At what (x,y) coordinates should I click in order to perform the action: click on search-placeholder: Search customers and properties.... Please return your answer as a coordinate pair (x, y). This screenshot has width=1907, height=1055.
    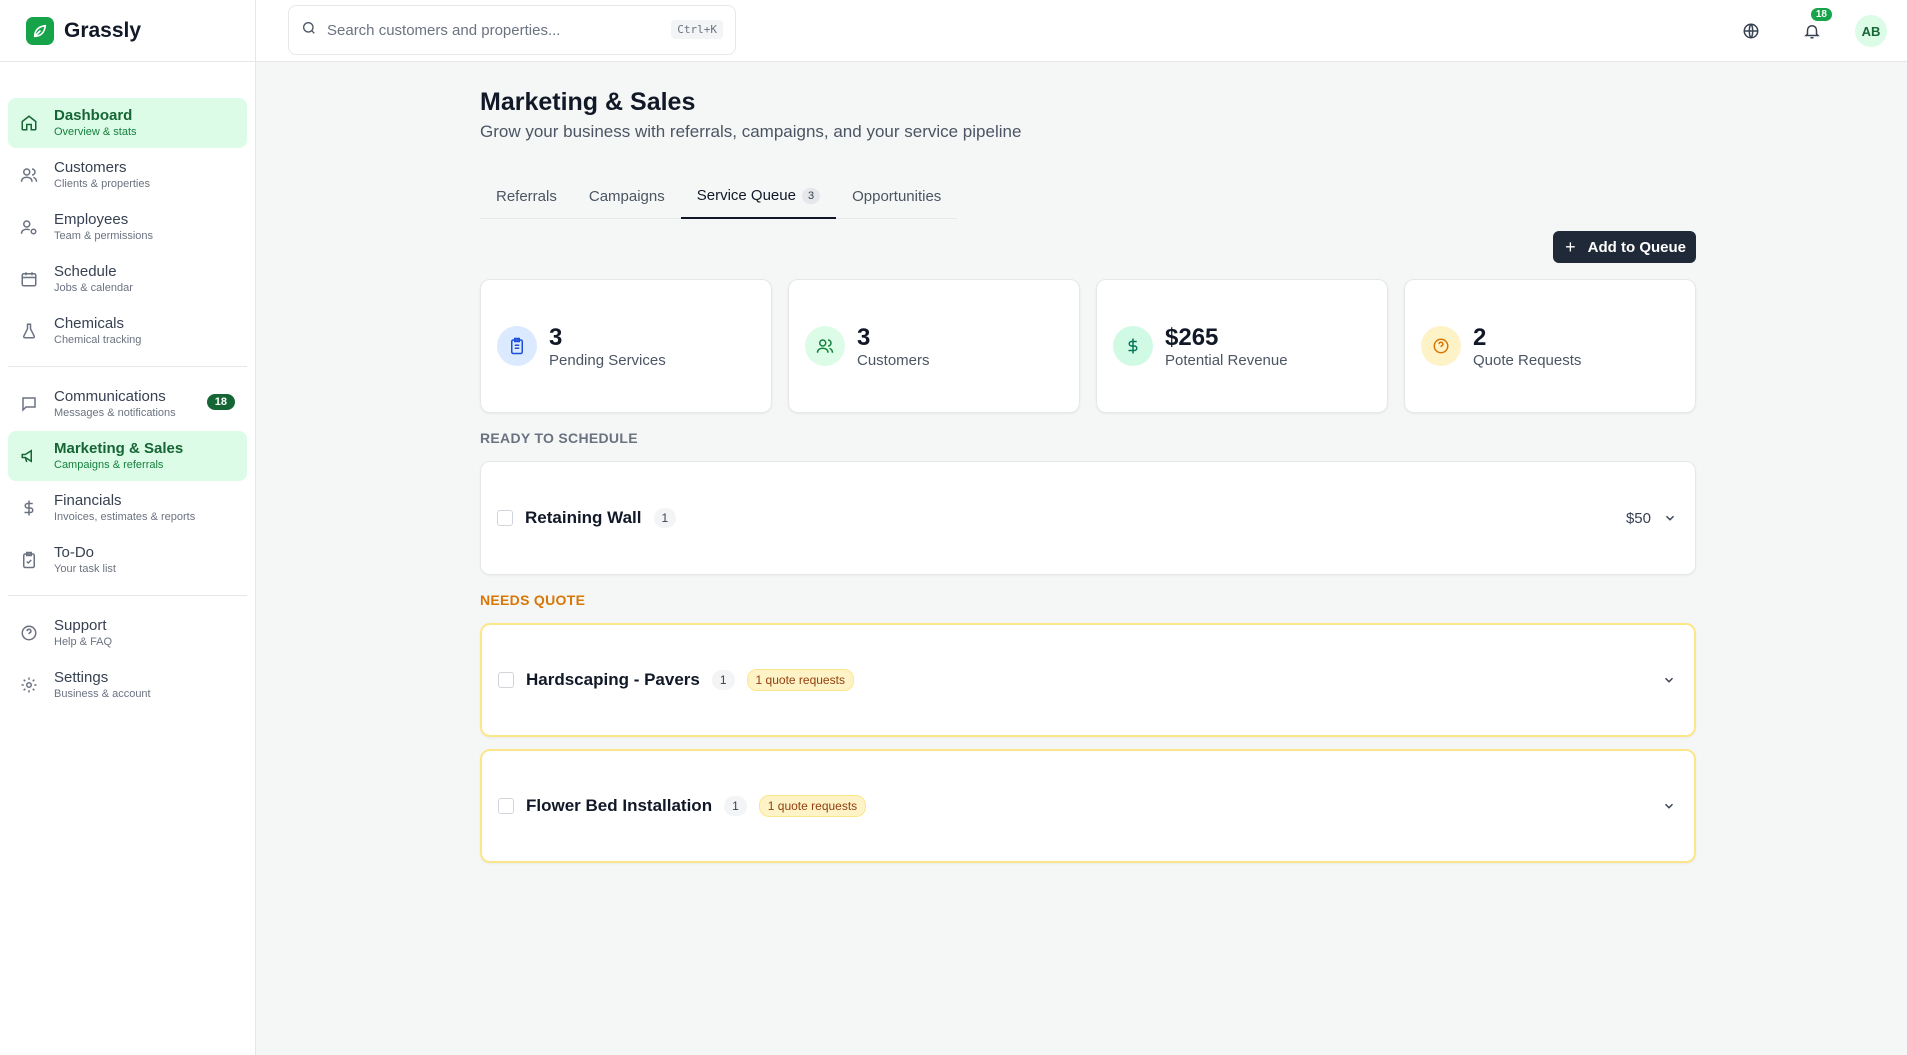
    Looking at the image, I should click on (444, 30).